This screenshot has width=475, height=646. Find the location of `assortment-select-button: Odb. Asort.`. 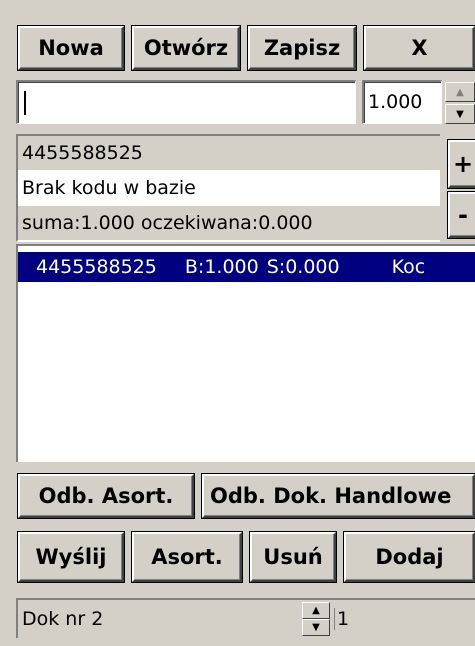

assortment-select-button: Odb. Asort. is located at coordinates (106, 496).